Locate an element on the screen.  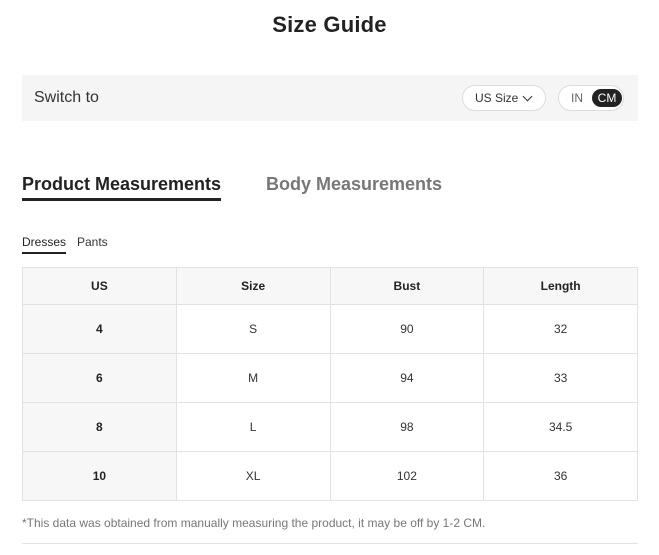
cell-us: 6 is located at coordinates (99, 378).